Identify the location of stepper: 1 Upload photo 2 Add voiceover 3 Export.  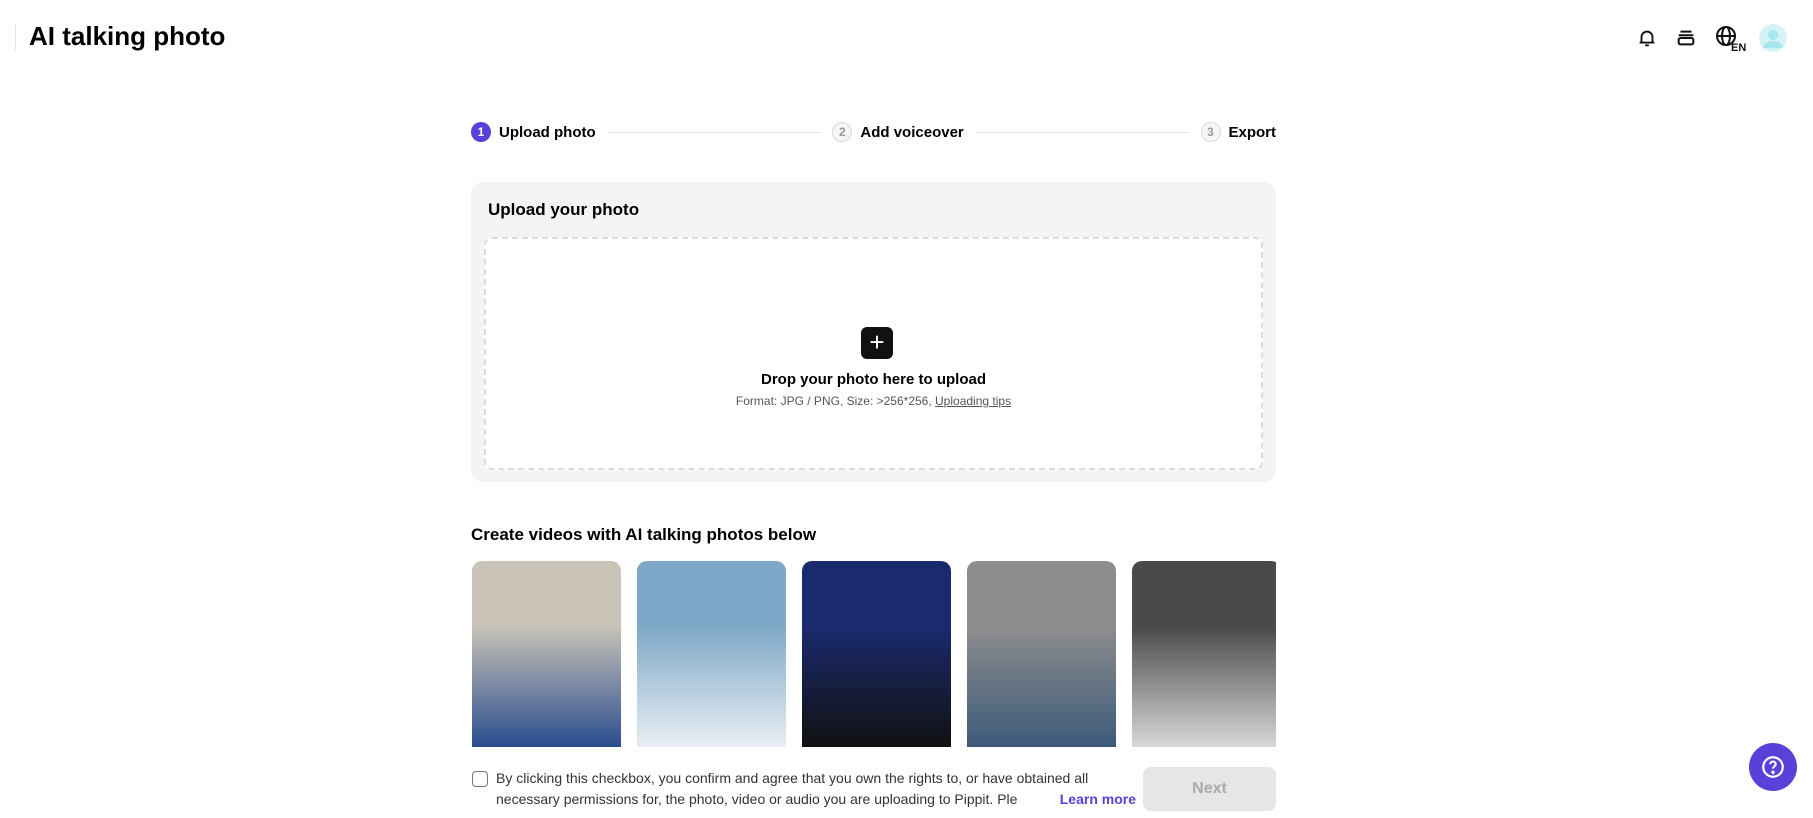
(873, 132).